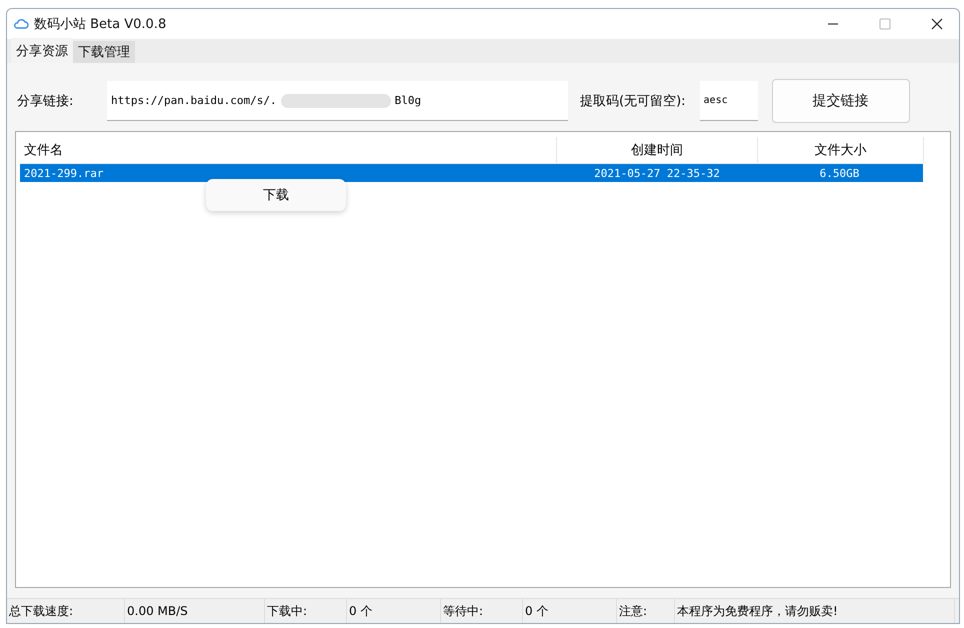 This screenshot has width=964, height=628. I want to click on status-text: 下载中:, so click(306, 611).